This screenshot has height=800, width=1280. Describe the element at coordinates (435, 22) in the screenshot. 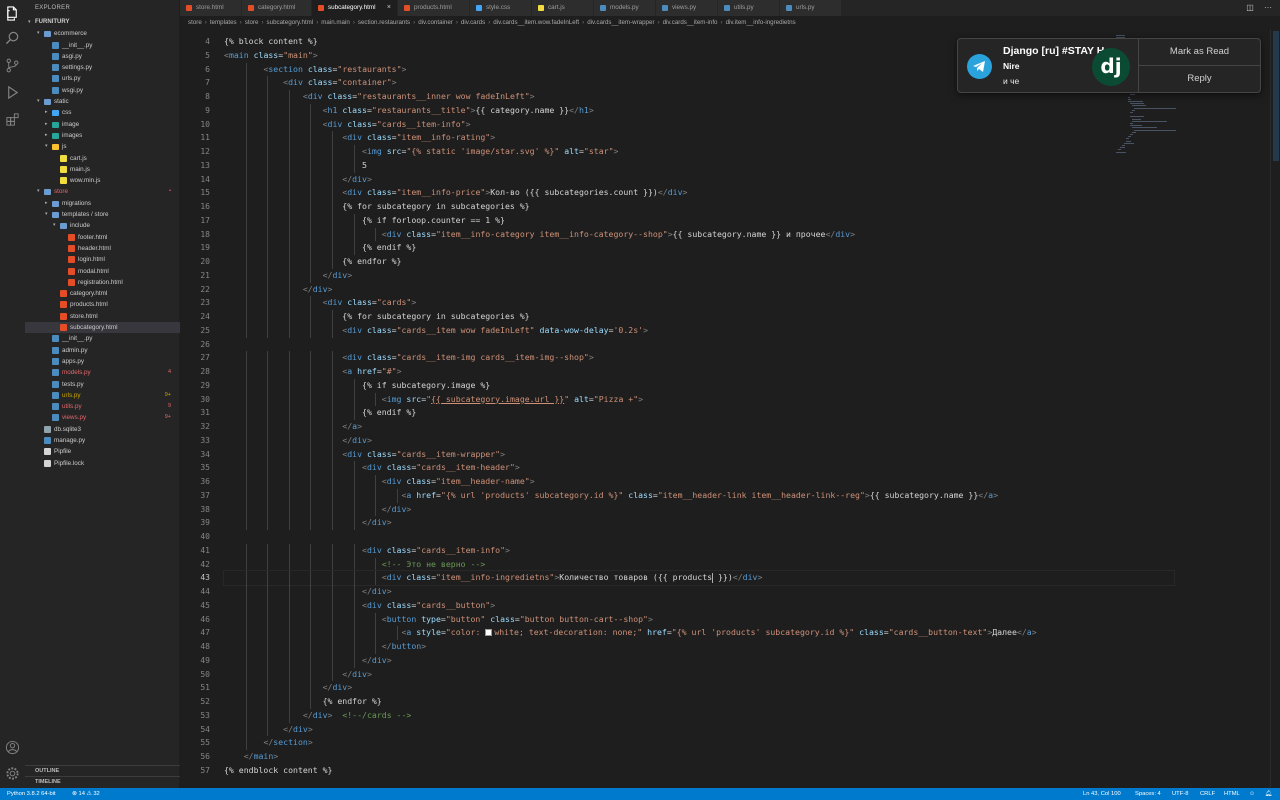

I see `breadcrumb-item: div.container` at that location.